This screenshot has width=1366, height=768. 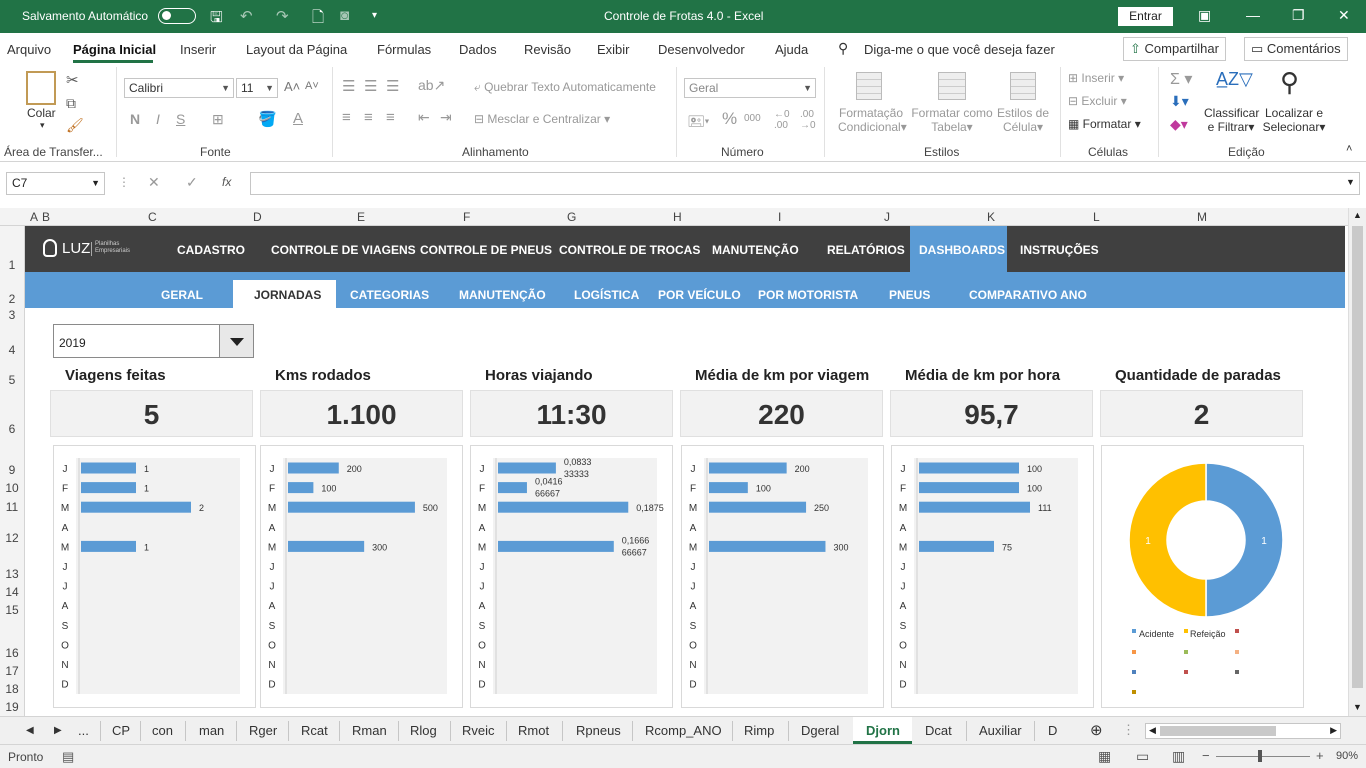 I want to click on col-header: K, so click(x=991, y=217).